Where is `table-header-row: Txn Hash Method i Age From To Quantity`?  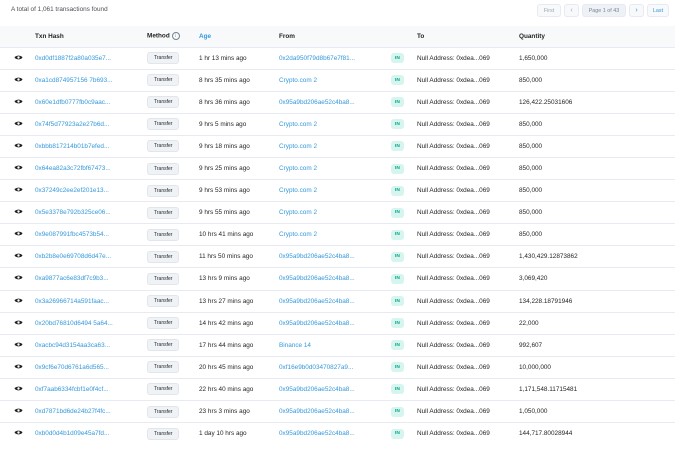
table-header-row: Txn Hash Method i Age From To Quantity is located at coordinates (337, 36).